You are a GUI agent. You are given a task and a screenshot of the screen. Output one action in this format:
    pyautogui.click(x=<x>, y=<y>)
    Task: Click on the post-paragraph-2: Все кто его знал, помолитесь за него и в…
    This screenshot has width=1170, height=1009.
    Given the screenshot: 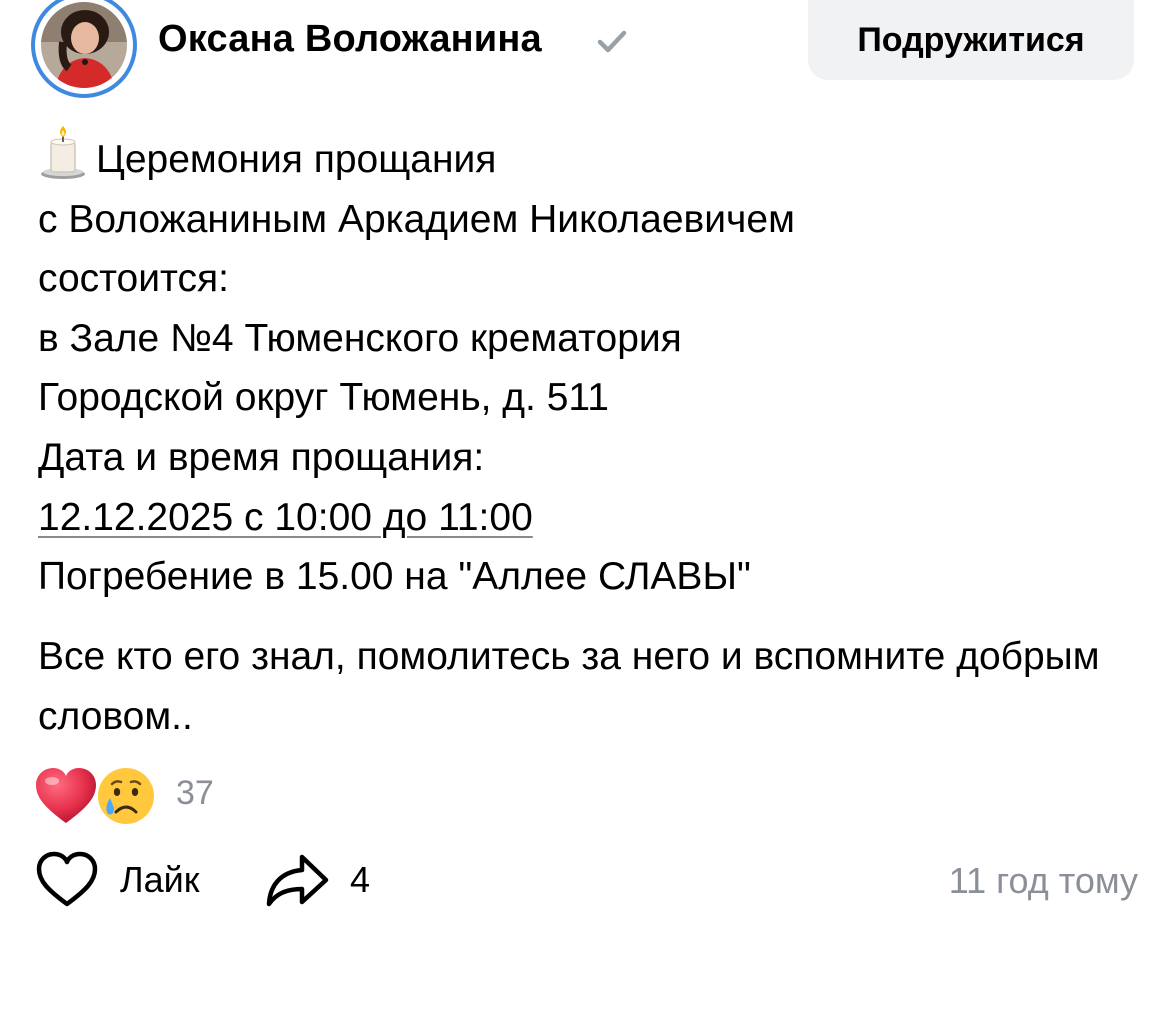 What is the action you would take?
    pyautogui.click(x=569, y=686)
    